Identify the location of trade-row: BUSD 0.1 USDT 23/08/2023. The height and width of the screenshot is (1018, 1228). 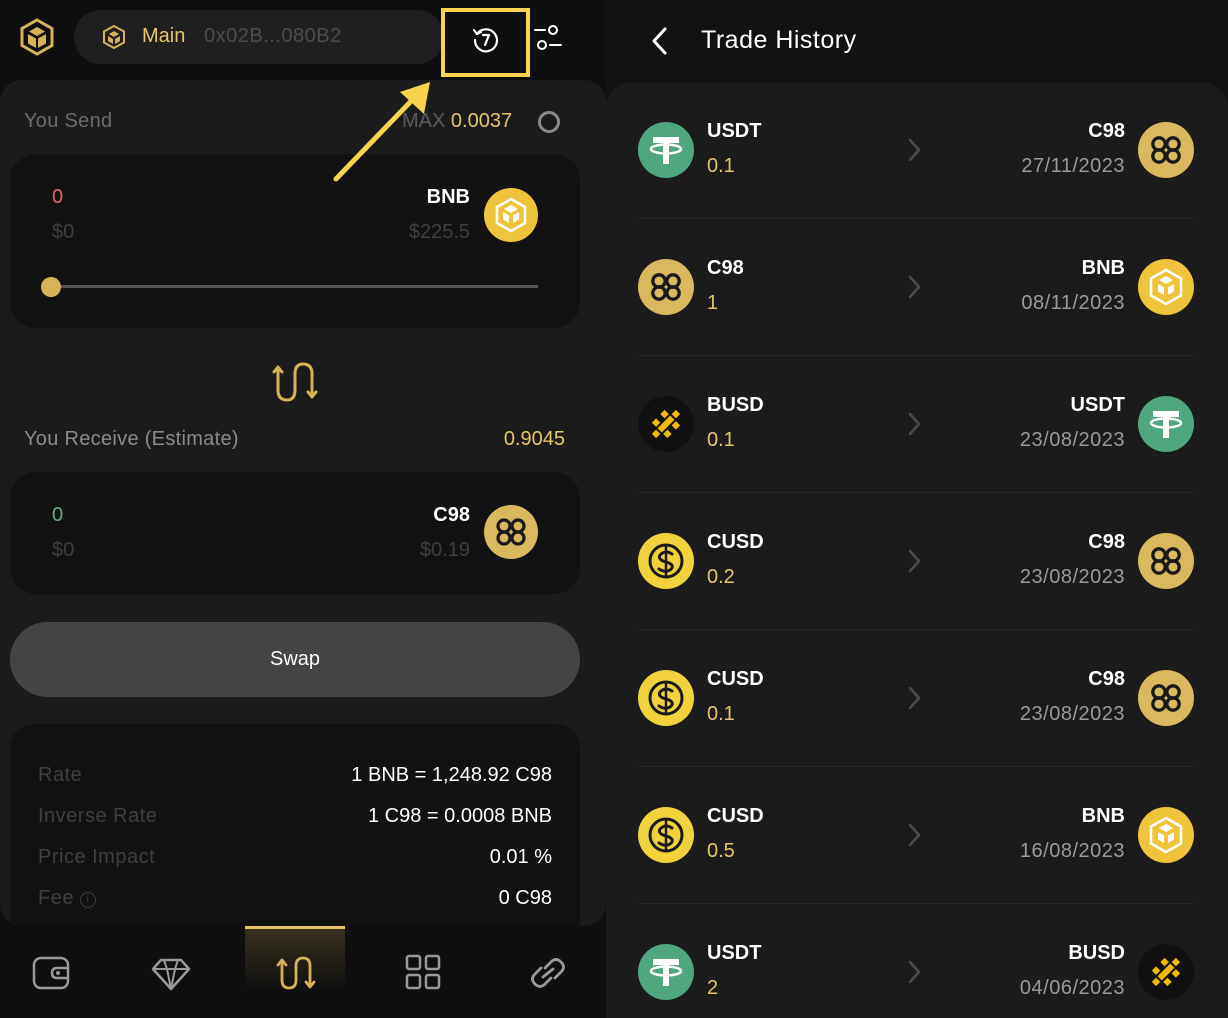
(916, 424).